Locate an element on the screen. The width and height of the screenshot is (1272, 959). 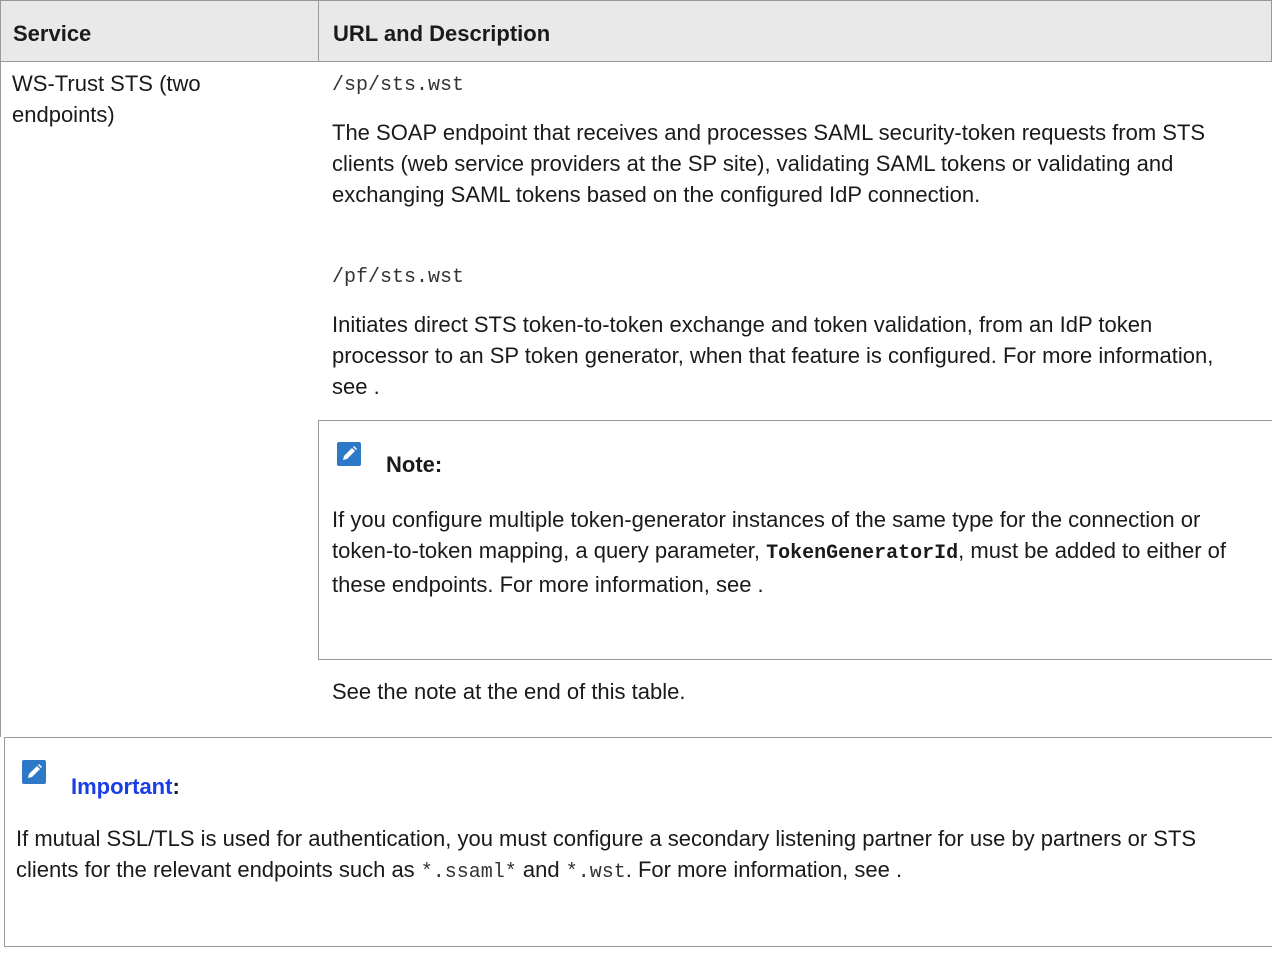
ssaml-code: *.ssaml* is located at coordinates (468, 872).